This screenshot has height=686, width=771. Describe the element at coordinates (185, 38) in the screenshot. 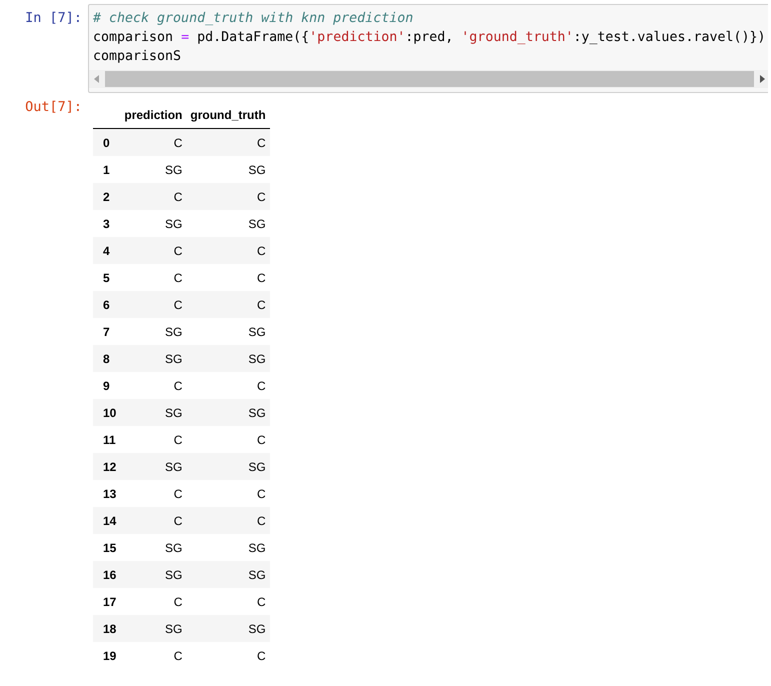

I see `code-token: =` at that location.